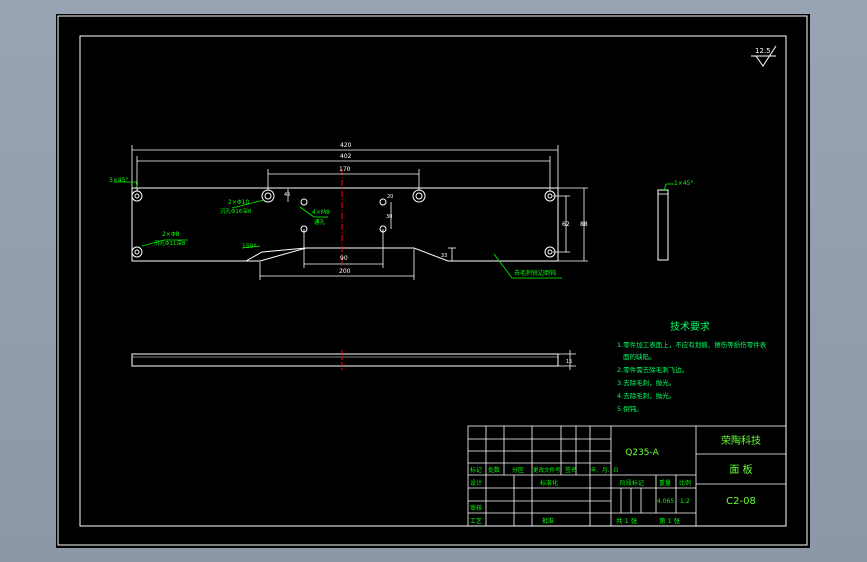 This screenshot has width=867, height=562. I want to click on dim-bottom-span: 200, so click(345, 271).